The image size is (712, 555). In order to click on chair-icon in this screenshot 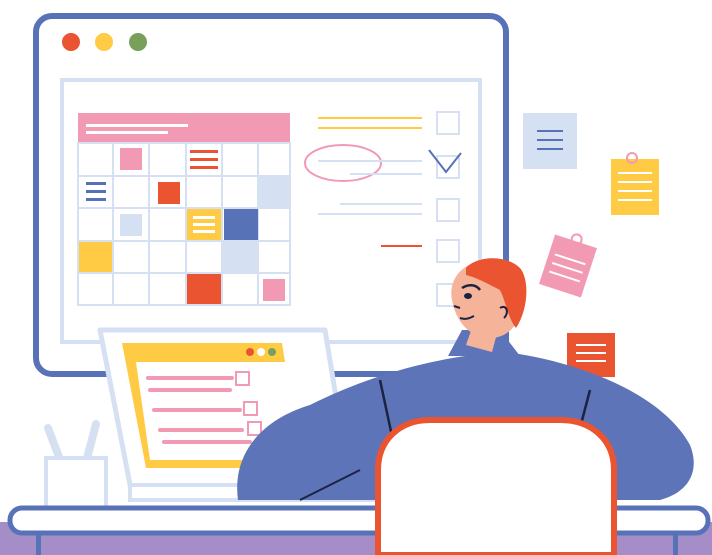, I will do `click(496, 486)`.